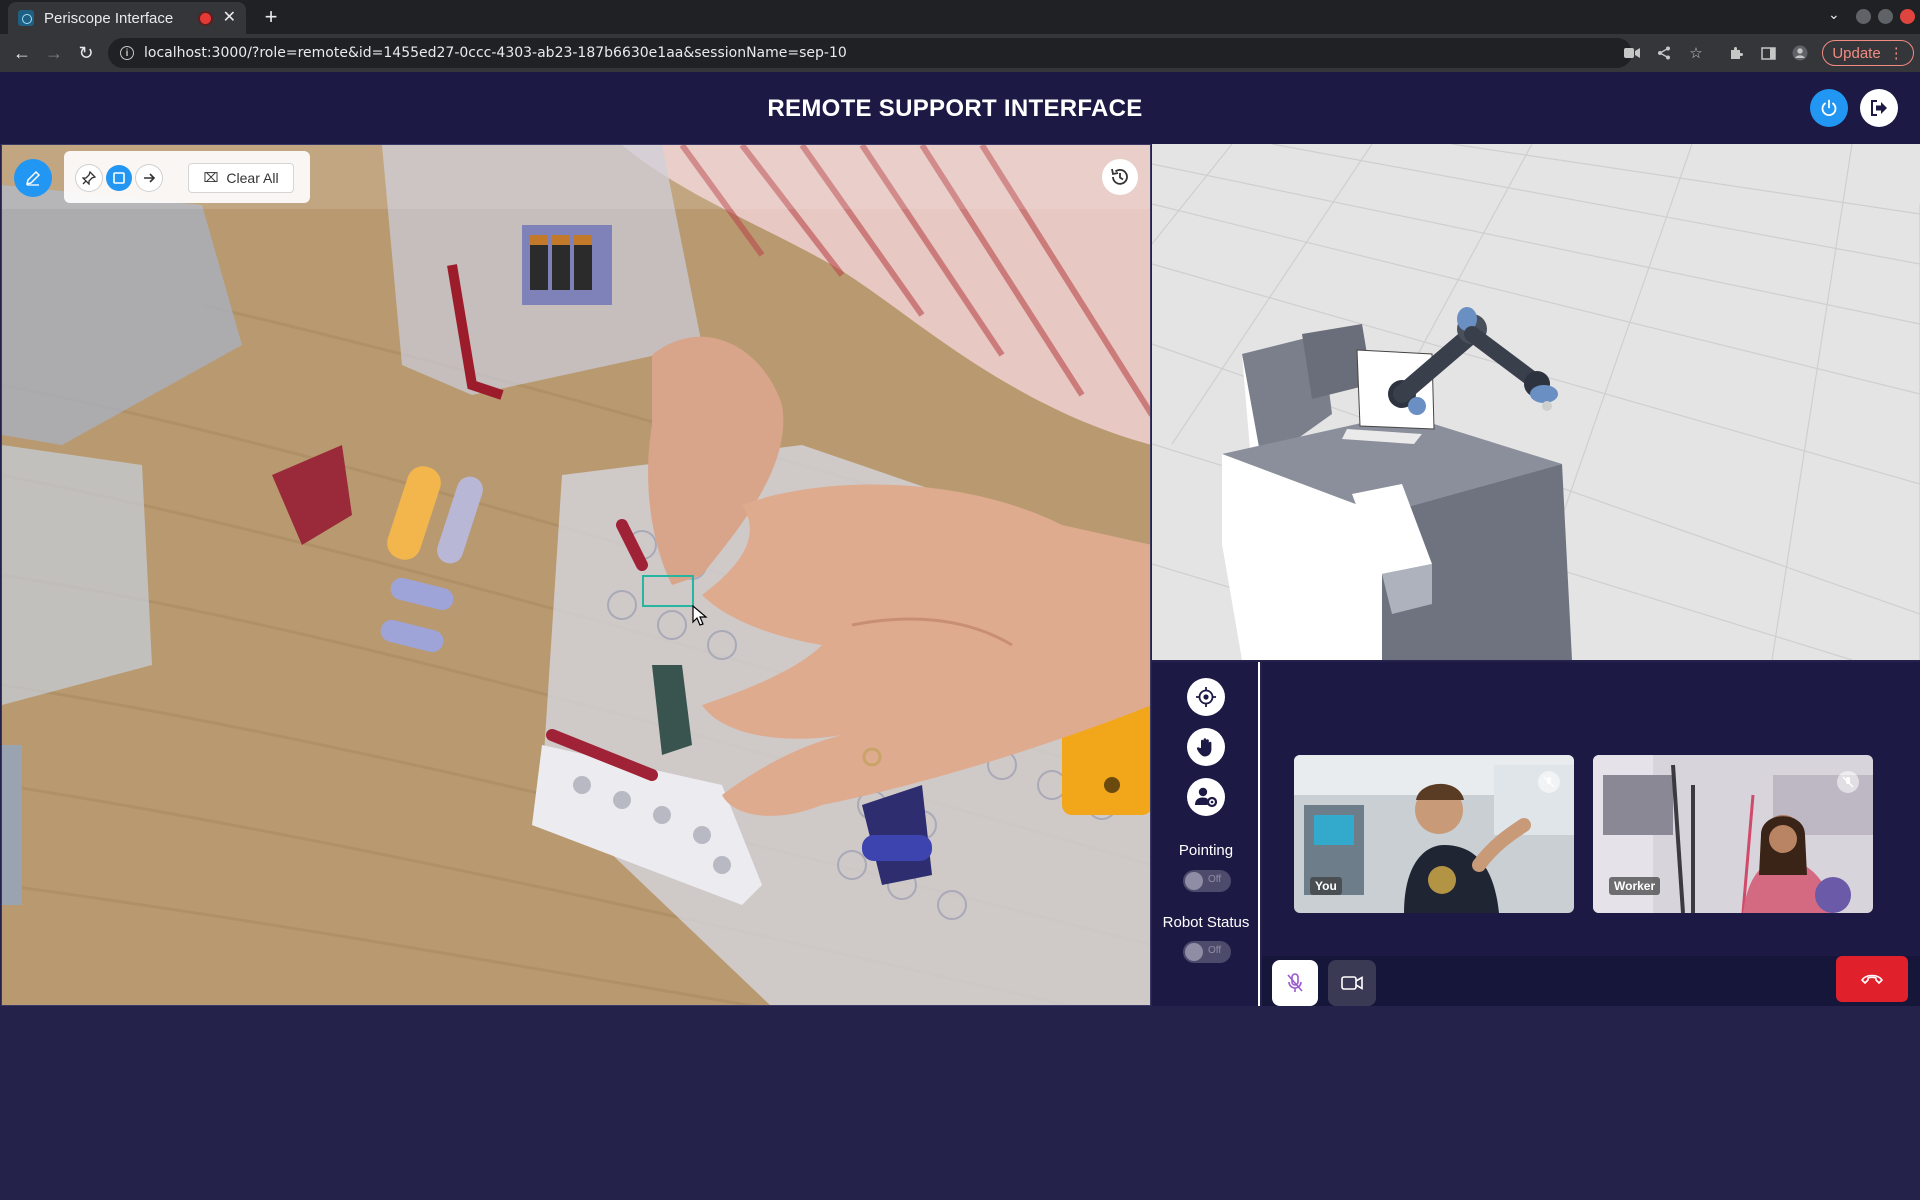  Describe the element at coordinates (1856, 53) in the screenshot. I see `update-label: Update` at that location.